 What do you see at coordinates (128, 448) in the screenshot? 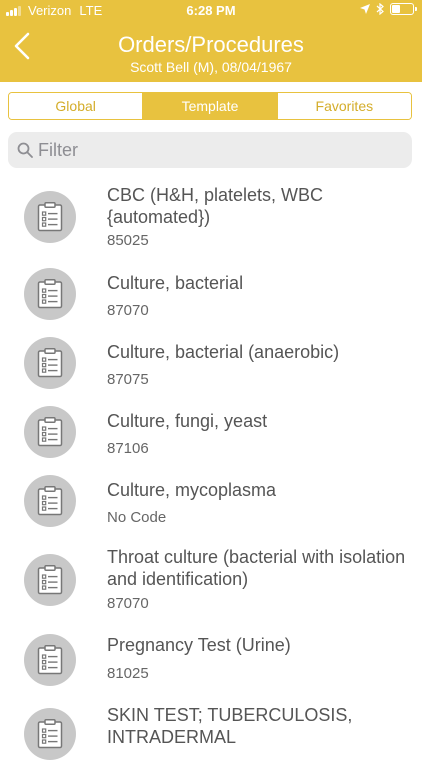
I see `item-code: 87106` at bounding box center [128, 448].